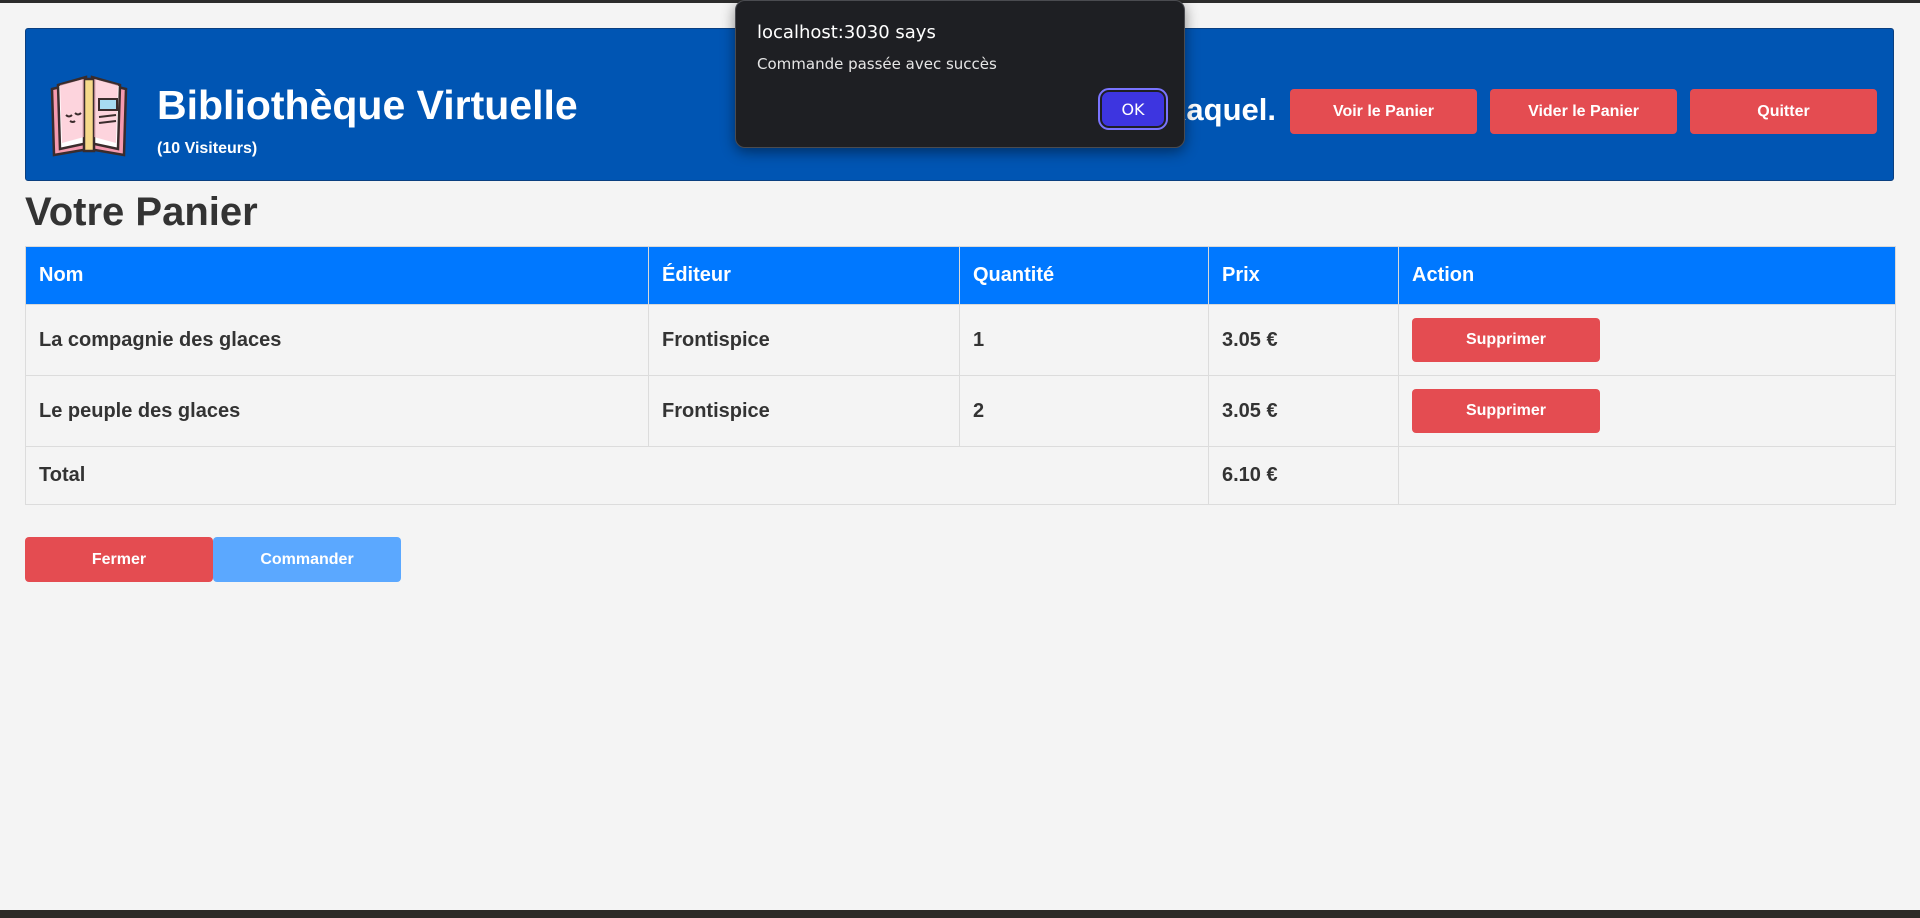 The width and height of the screenshot is (1920, 918). What do you see at coordinates (141, 212) in the screenshot?
I see `page-title: Votre Panier` at bounding box center [141, 212].